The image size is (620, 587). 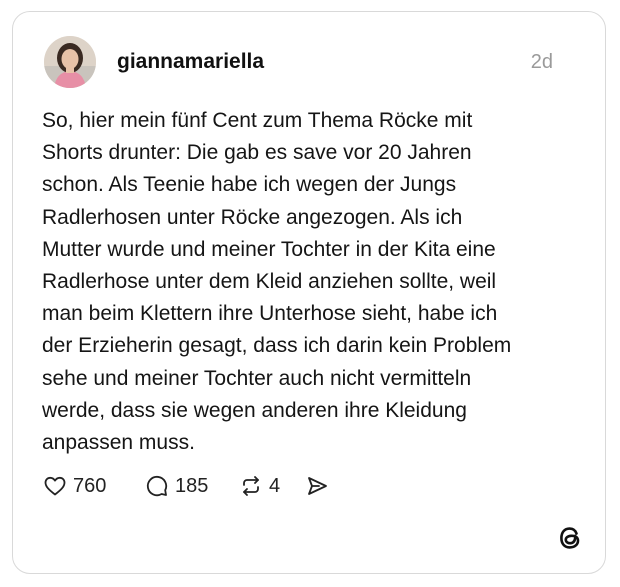 What do you see at coordinates (90, 485) in the screenshot?
I see `like-count: 760` at bounding box center [90, 485].